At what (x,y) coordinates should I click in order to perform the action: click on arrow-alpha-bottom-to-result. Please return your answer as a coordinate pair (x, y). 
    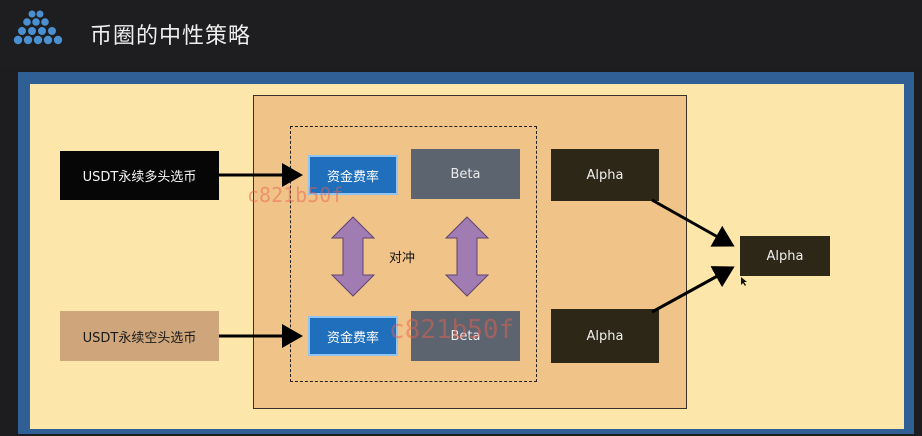
    Looking at the image, I should click on (693, 290).